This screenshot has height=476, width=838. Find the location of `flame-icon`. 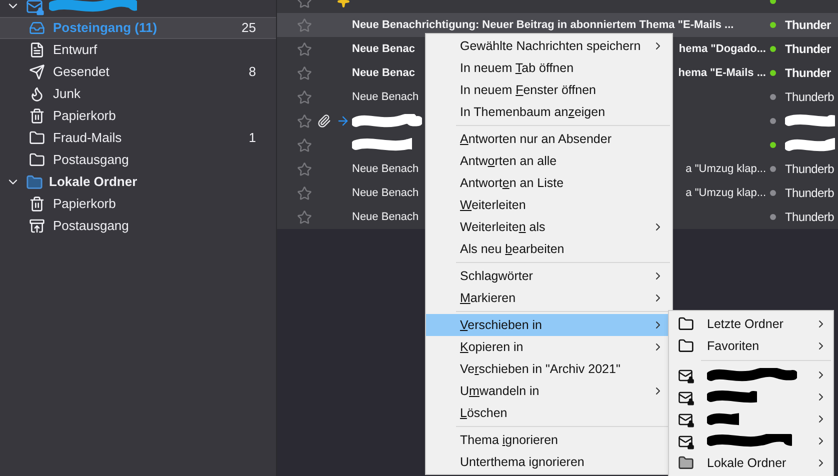

flame-icon is located at coordinates (37, 94).